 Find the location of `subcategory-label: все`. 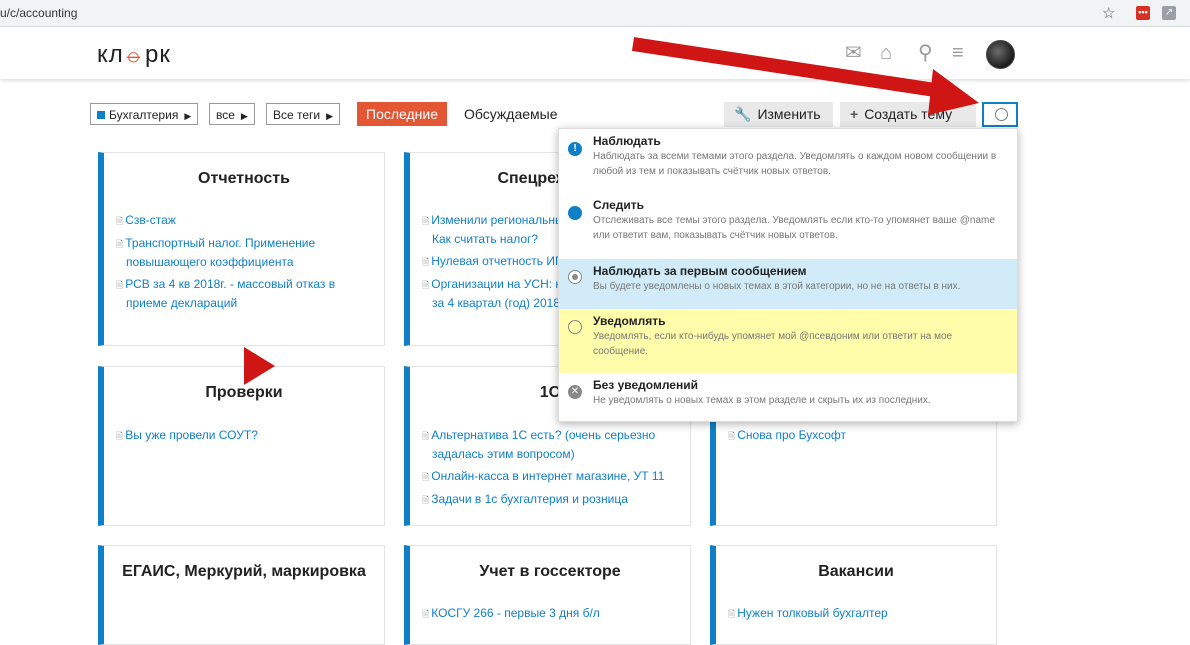

subcategory-label: все is located at coordinates (225, 115).